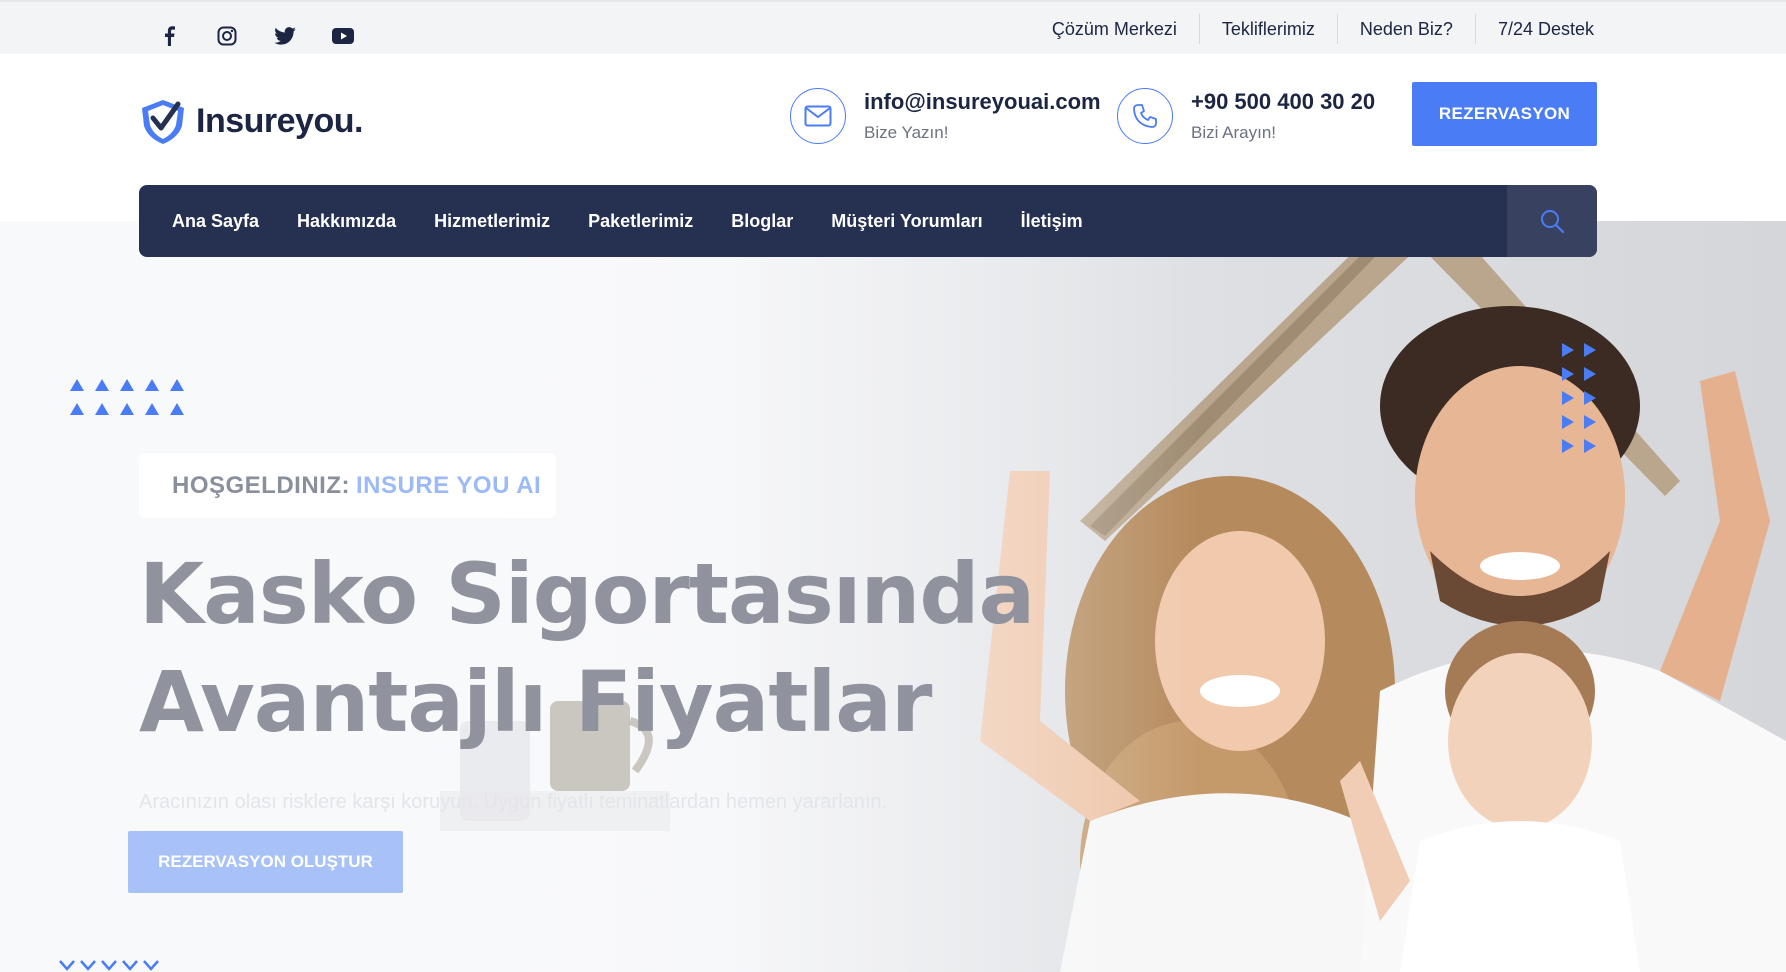 The image size is (1786, 972). Describe the element at coordinates (535, 702) in the screenshot. I see `hero-headline-line2: Avantajlı Fiyatlar` at that location.